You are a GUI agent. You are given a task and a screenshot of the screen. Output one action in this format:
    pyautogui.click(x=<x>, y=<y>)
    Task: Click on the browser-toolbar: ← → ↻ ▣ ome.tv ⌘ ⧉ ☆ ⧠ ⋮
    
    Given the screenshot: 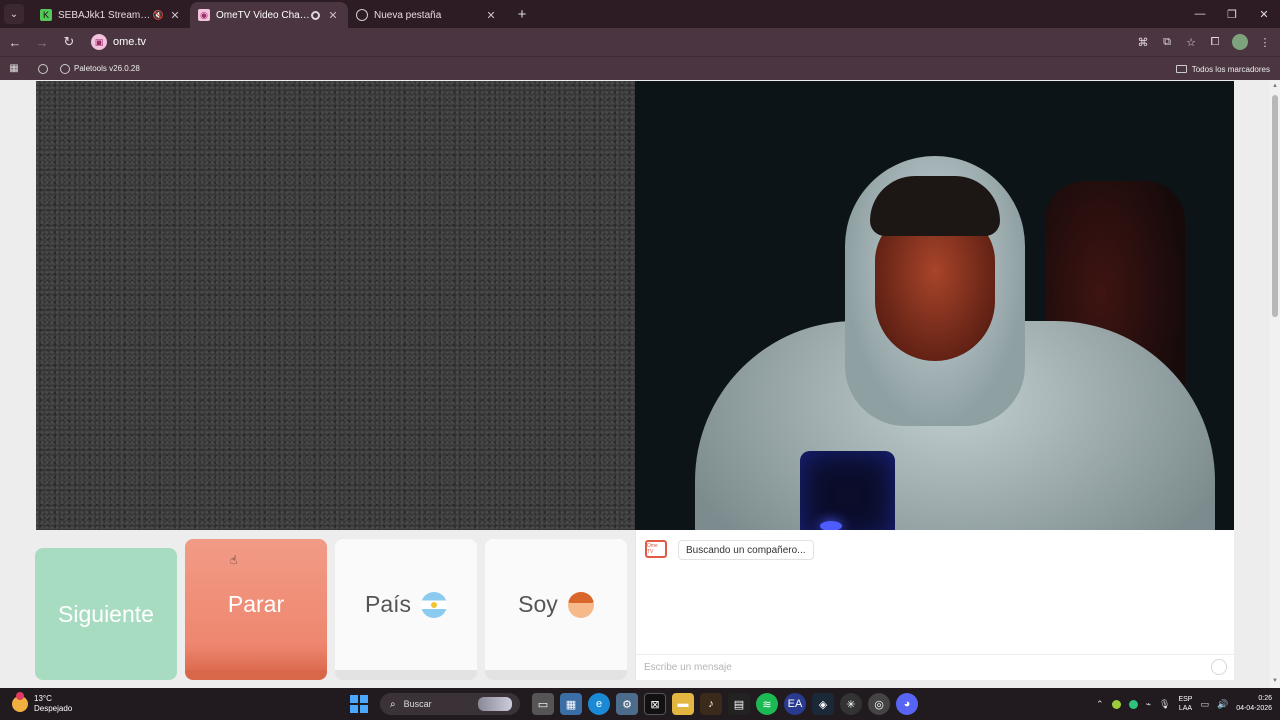 What is the action you would take?
    pyautogui.click(x=640, y=42)
    